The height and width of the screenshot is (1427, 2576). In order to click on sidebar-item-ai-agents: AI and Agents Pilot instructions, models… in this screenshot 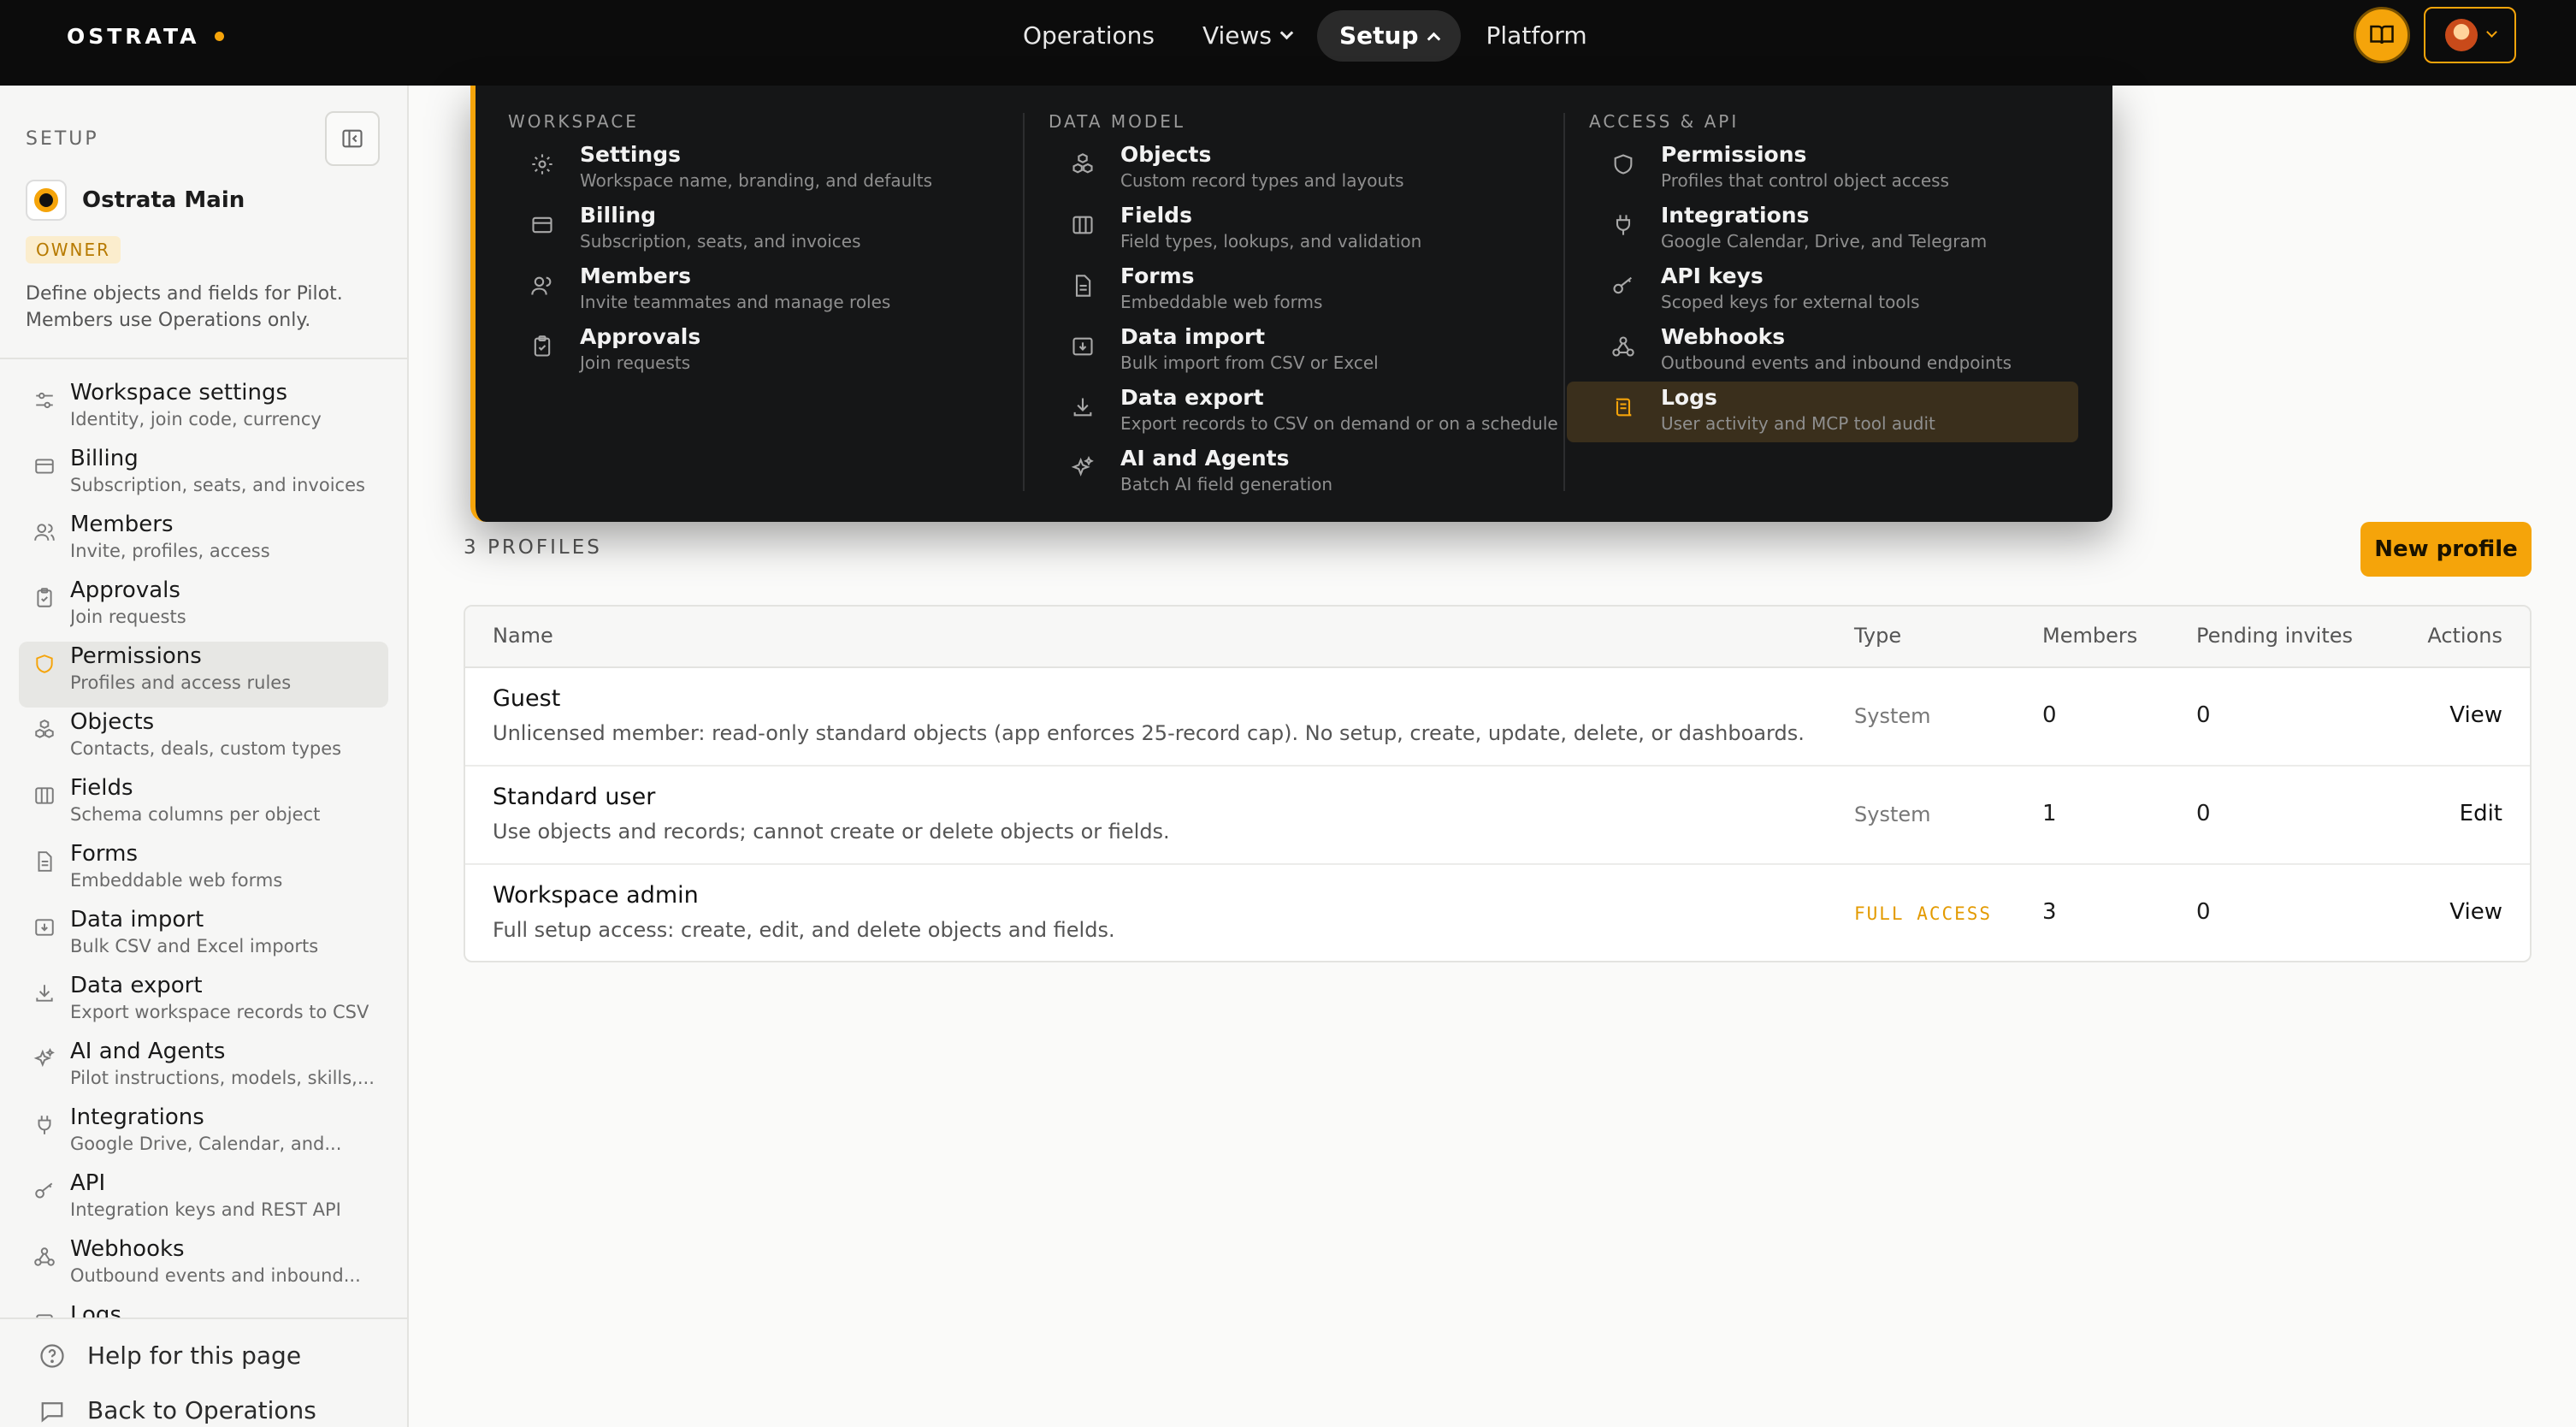, I will do `click(203, 1070)`.